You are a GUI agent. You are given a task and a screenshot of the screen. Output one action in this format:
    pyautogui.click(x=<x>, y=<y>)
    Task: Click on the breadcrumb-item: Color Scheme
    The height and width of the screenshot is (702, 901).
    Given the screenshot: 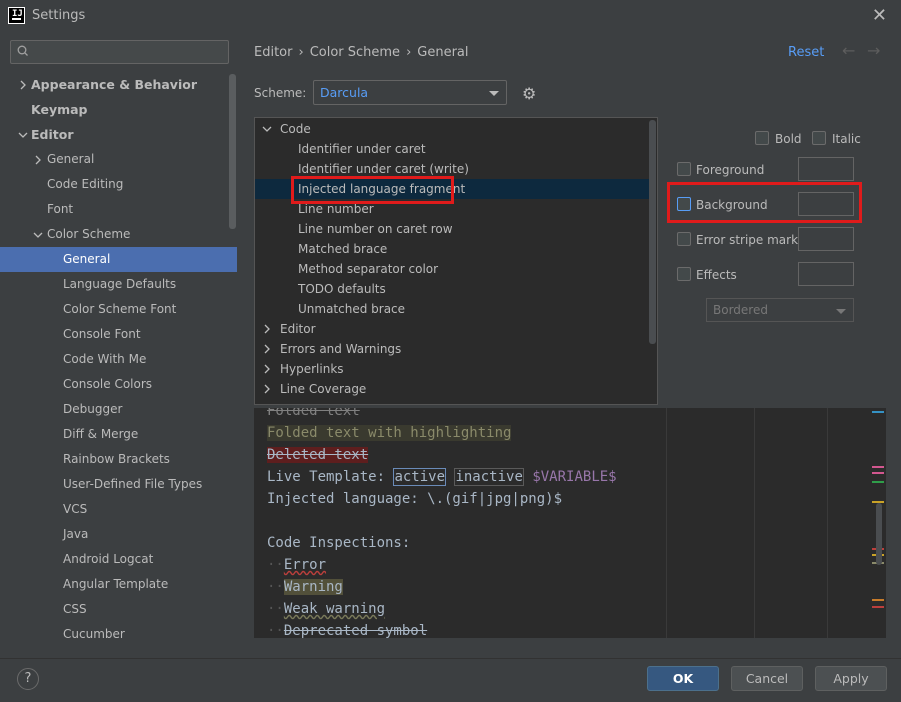 What is the action you would take?
    pyautogui.click(x=355, y=52)
    